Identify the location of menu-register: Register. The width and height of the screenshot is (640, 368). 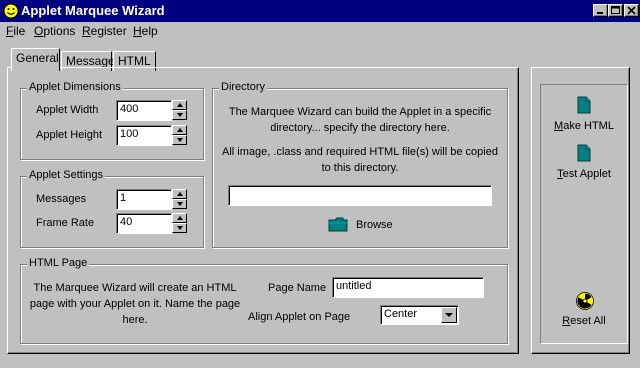
(104, 31).